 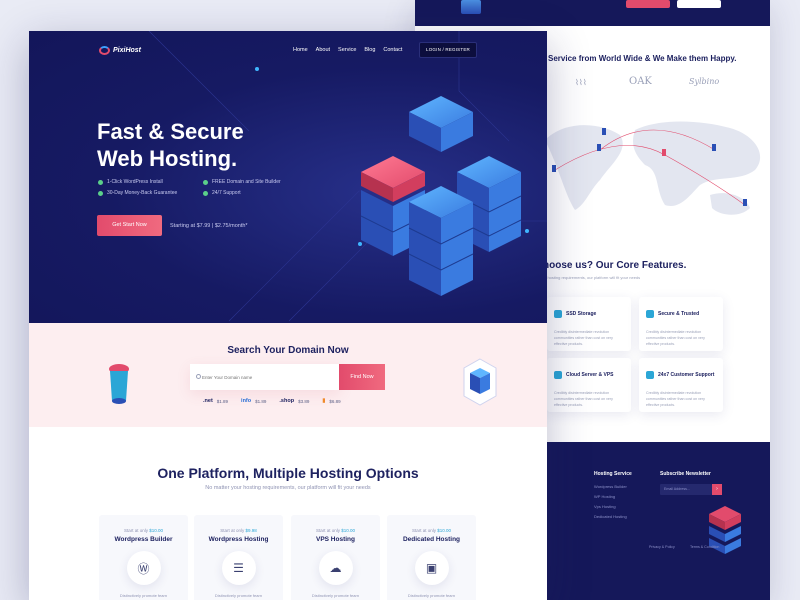 What do you see at coordinates (648, 4) in the screenshot?
I see `back-primary-button` at bounding box center [648, 4].